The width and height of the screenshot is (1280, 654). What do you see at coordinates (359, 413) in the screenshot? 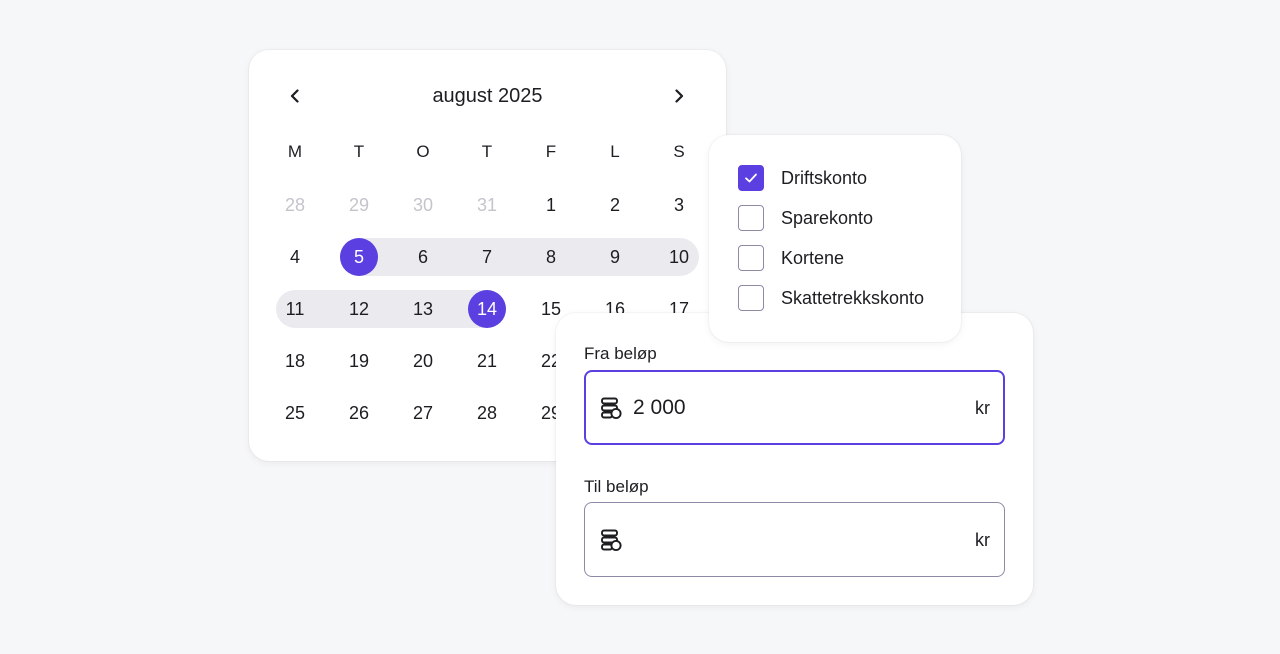
I see `calendar-day: 26` at bounding box center [359, 413].